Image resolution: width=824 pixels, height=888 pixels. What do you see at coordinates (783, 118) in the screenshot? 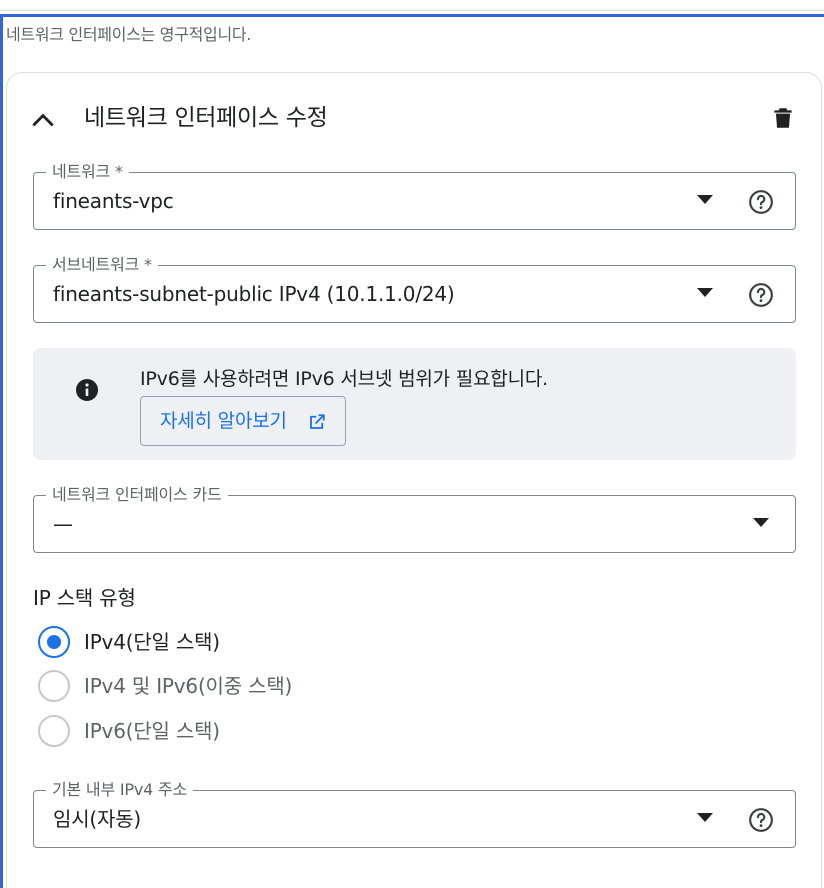
I see `trash-icon` at bounding box center [783, 118].